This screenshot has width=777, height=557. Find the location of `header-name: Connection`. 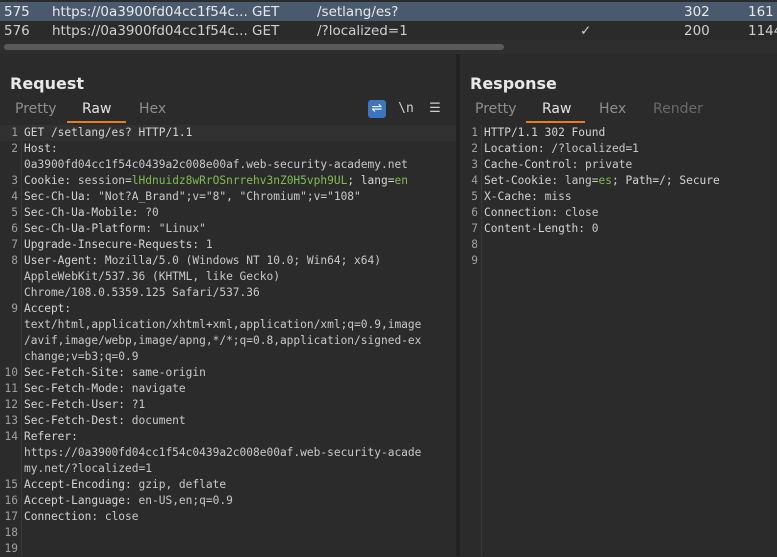

header-name: Connection is located at coordinates (58, 516).